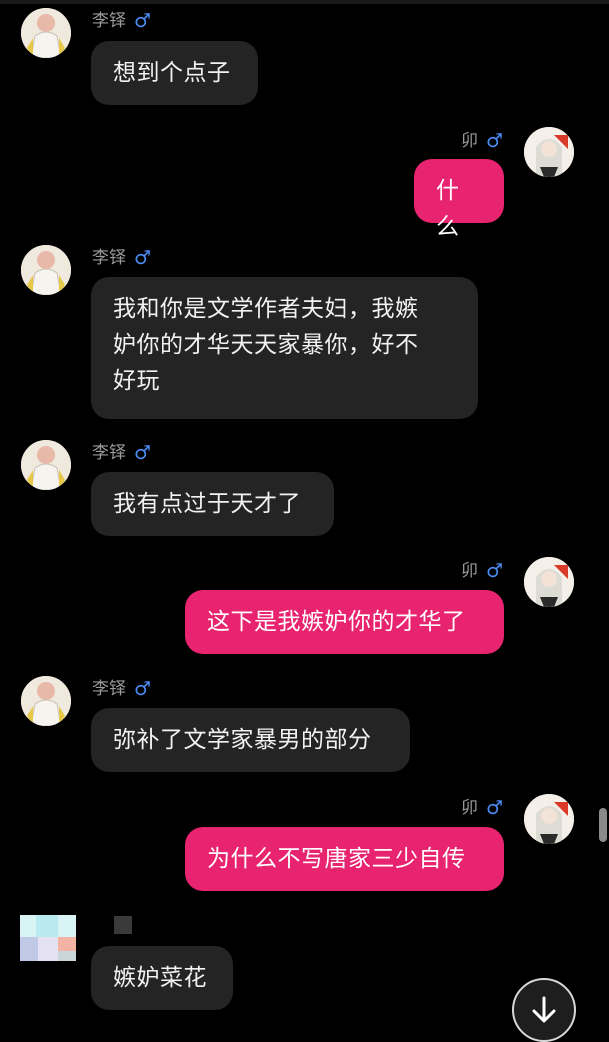 This screenshot has width=609, height=1042. Describe the element at coordinates (344, 622) in the screenshot. I see `message-bubble: 这下是我嫉妒你的才华了` at that location.